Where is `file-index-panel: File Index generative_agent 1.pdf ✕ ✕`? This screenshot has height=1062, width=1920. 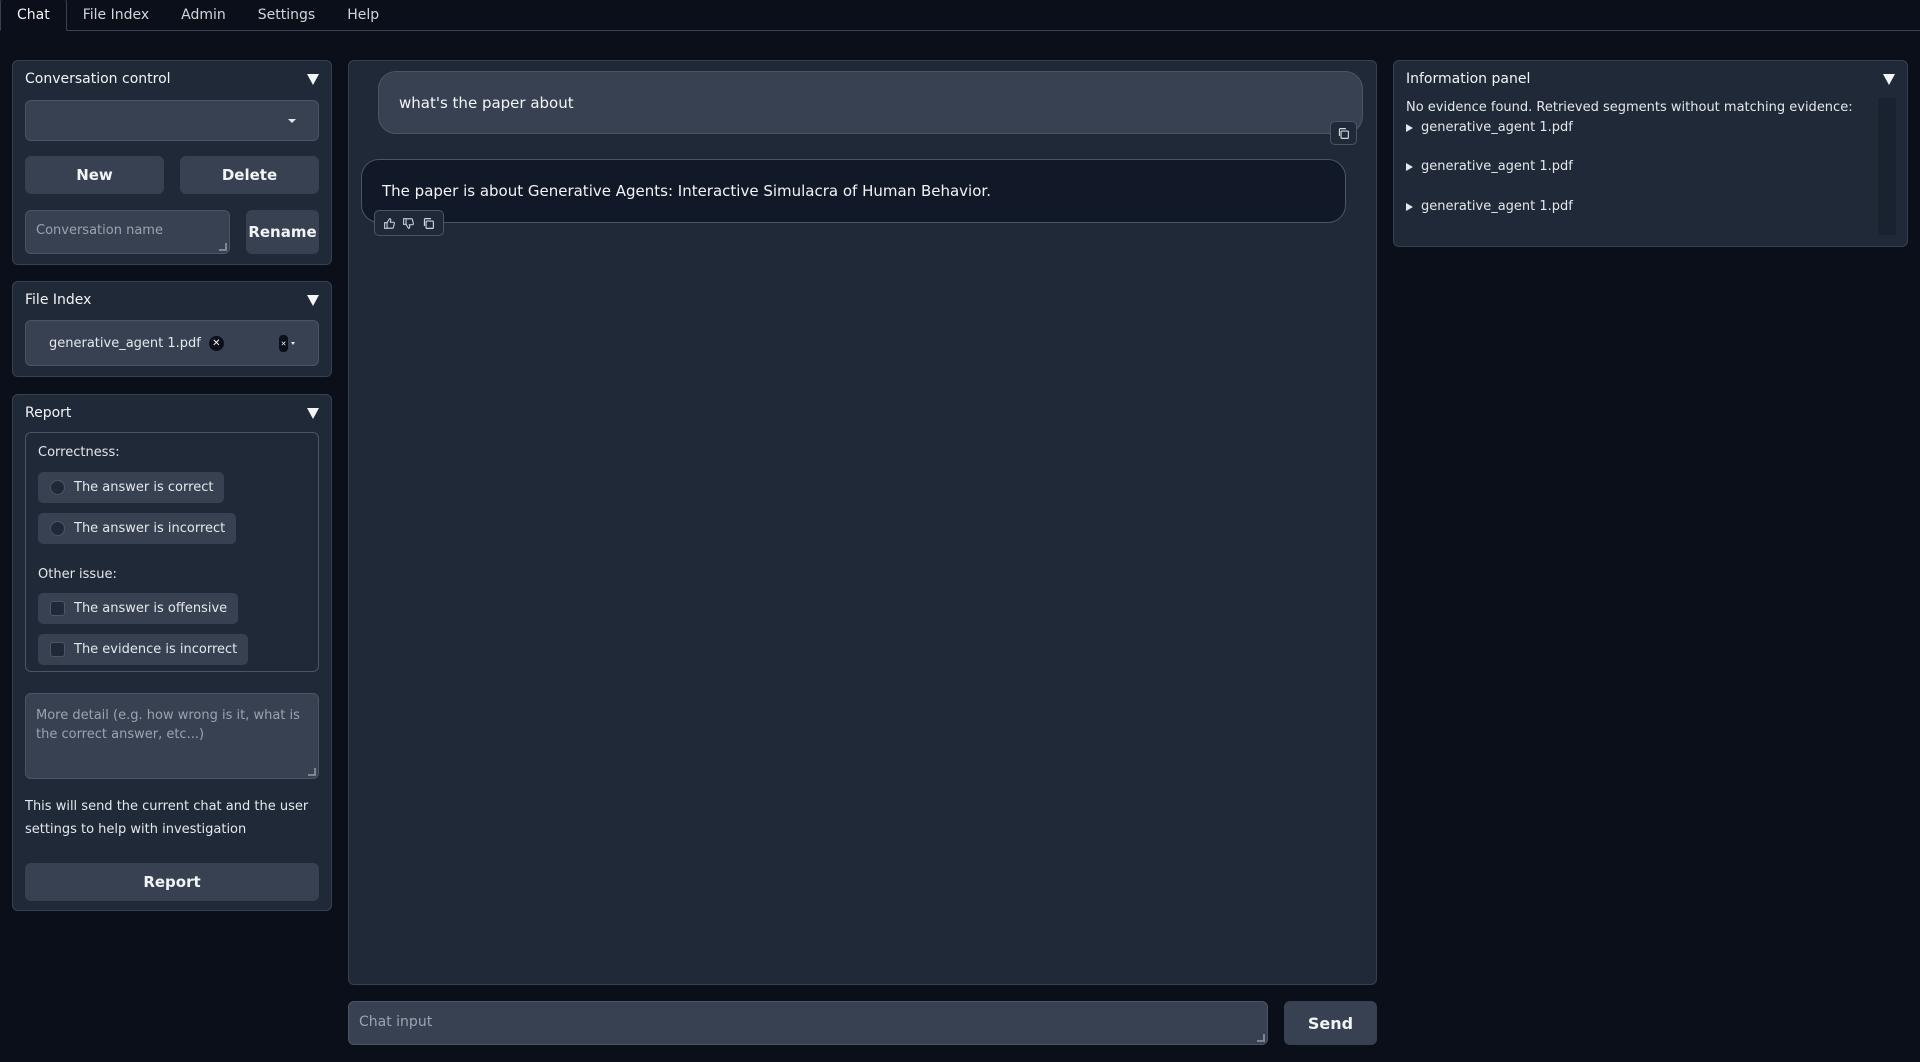 file-index-panel: File Index generative_agent 1.pdf ✕ ✕ is located at coordinates (172, 329).